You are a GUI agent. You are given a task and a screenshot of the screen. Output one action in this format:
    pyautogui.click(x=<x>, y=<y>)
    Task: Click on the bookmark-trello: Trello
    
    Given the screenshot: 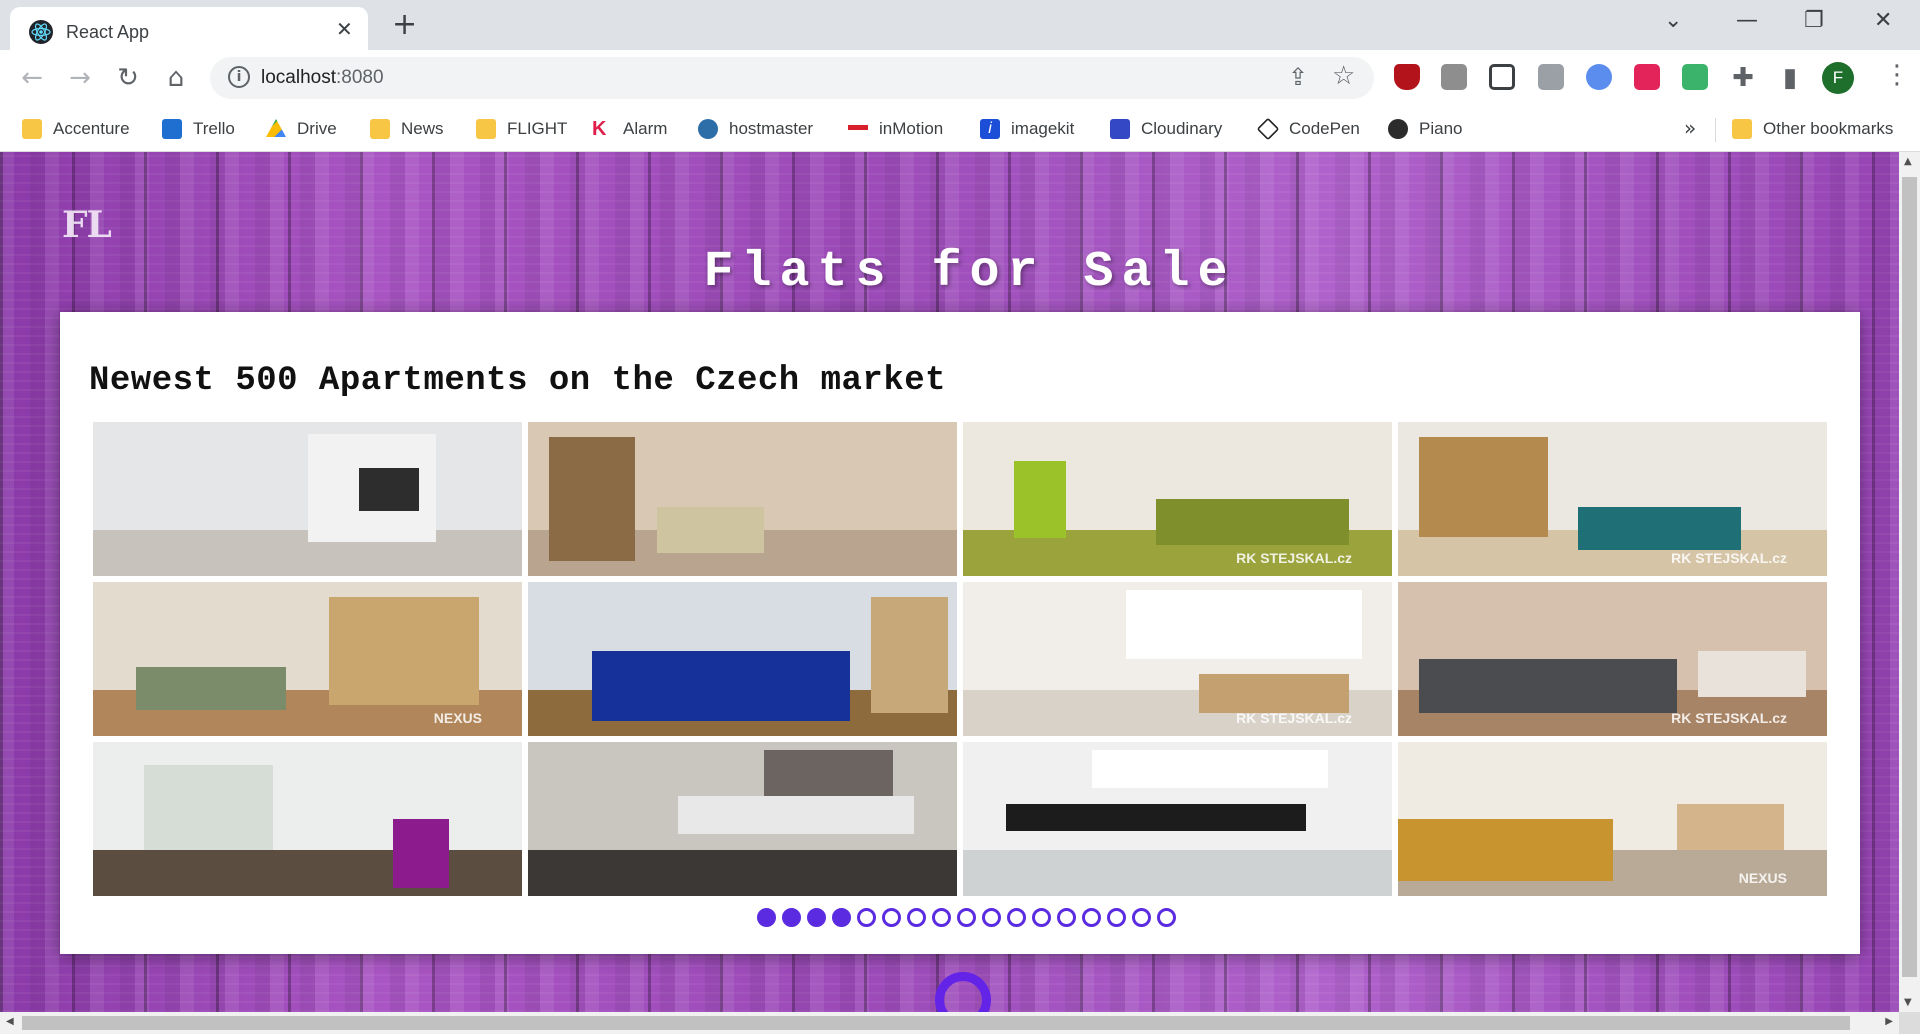 What is the action you would take?
    pyautogui.click(x=198, y=129)
    